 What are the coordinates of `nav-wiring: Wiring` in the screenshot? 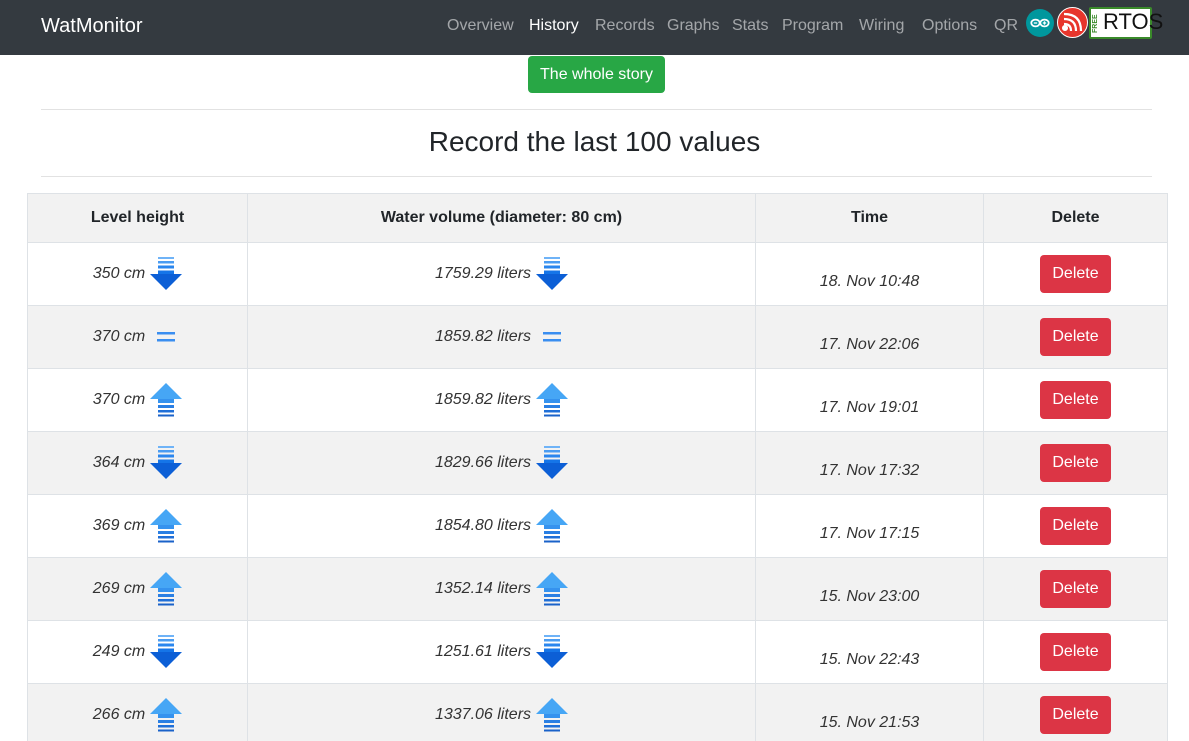 It's located at (881, 26).